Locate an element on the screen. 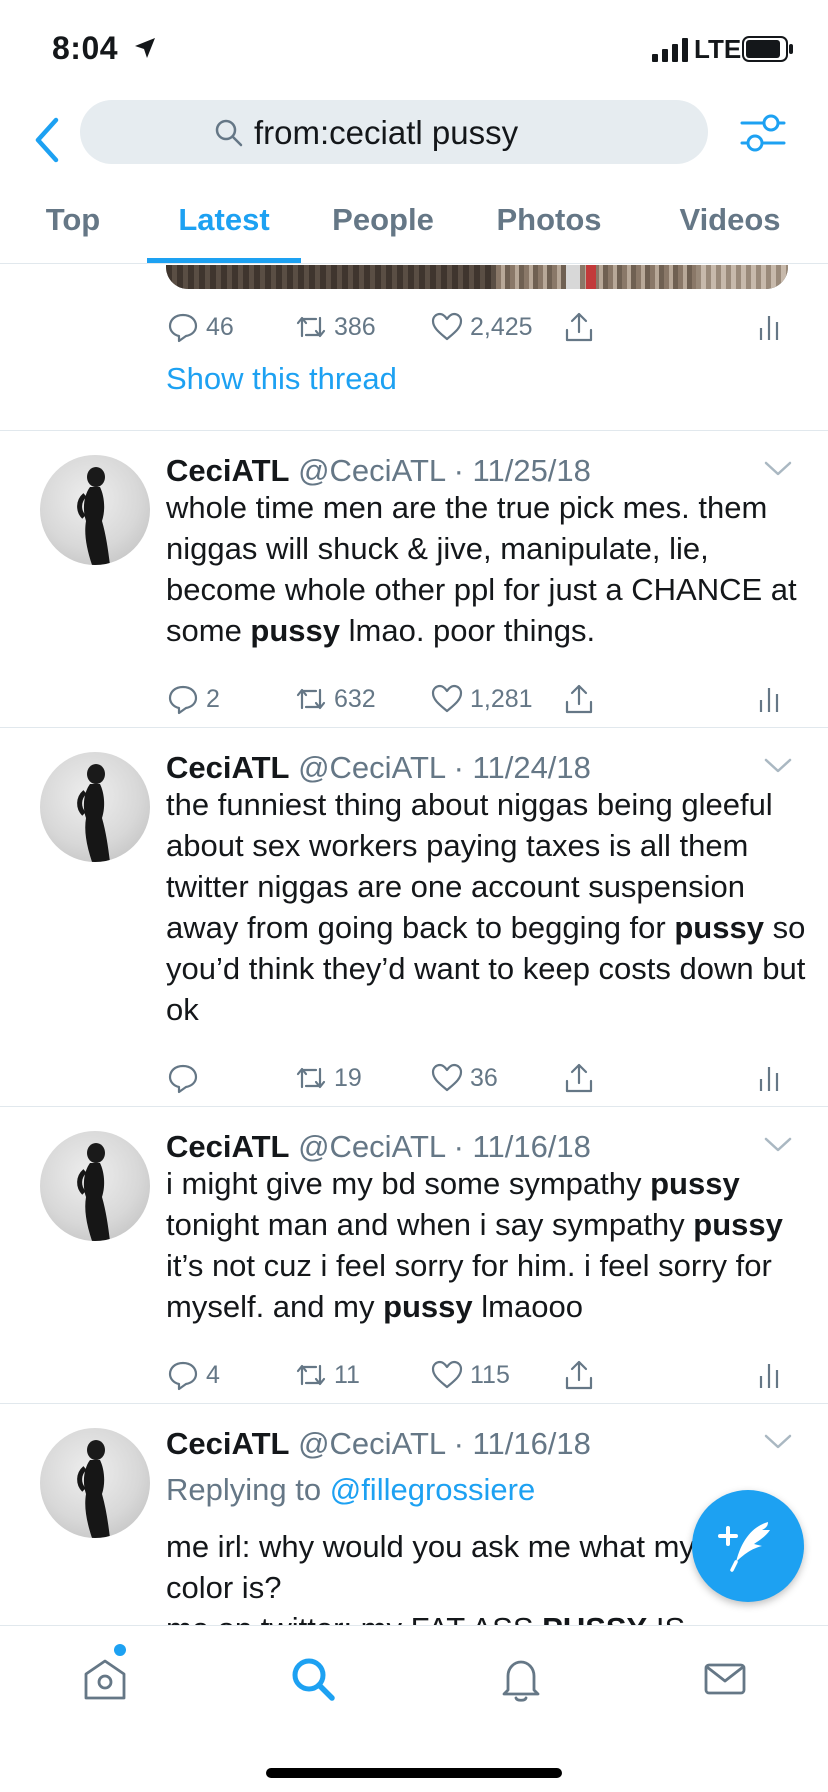 Image resolution: width=828 pixels, height=1792 pixels. retweet-button: 19 is located at coordinates (328, 1078).